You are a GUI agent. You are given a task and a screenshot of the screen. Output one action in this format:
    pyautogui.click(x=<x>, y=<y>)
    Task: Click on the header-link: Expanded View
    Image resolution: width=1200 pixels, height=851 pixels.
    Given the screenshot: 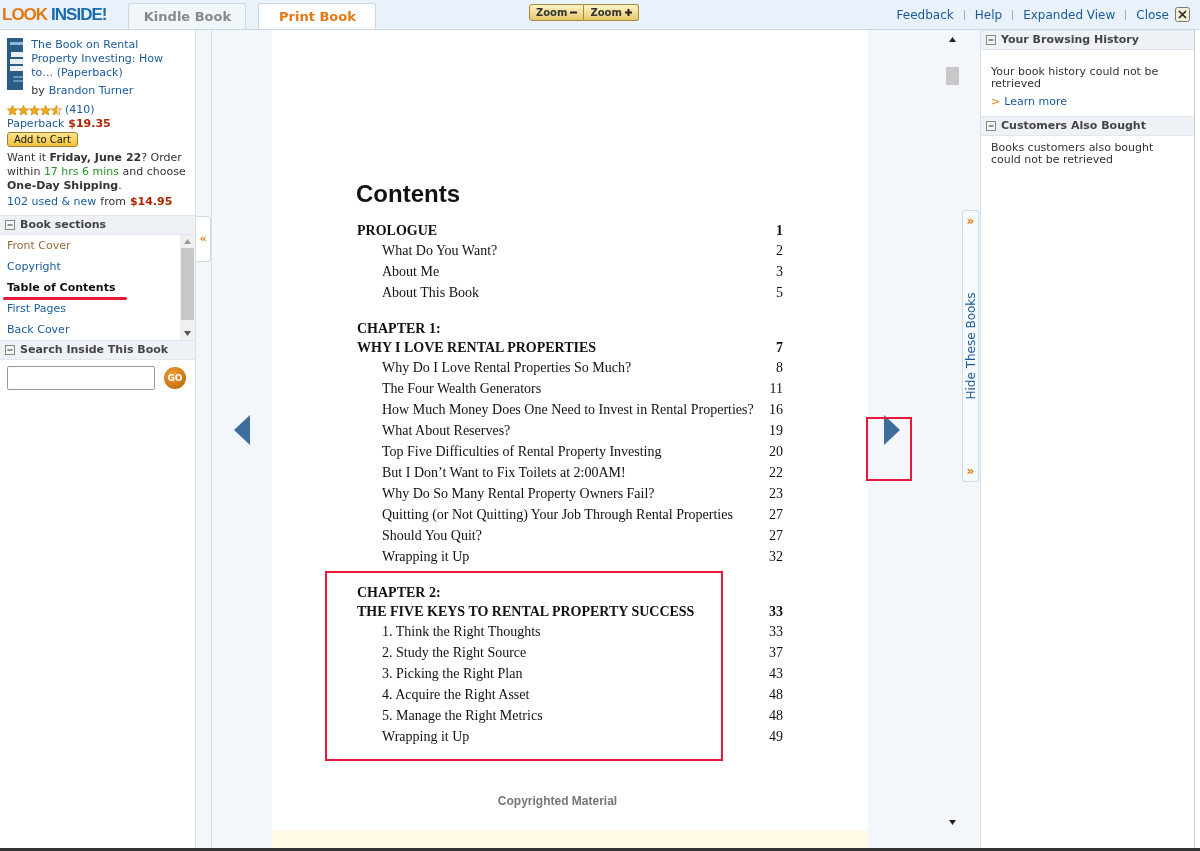 What is the action you would take?
    pyautogui.click(x=1069, y=14)
    